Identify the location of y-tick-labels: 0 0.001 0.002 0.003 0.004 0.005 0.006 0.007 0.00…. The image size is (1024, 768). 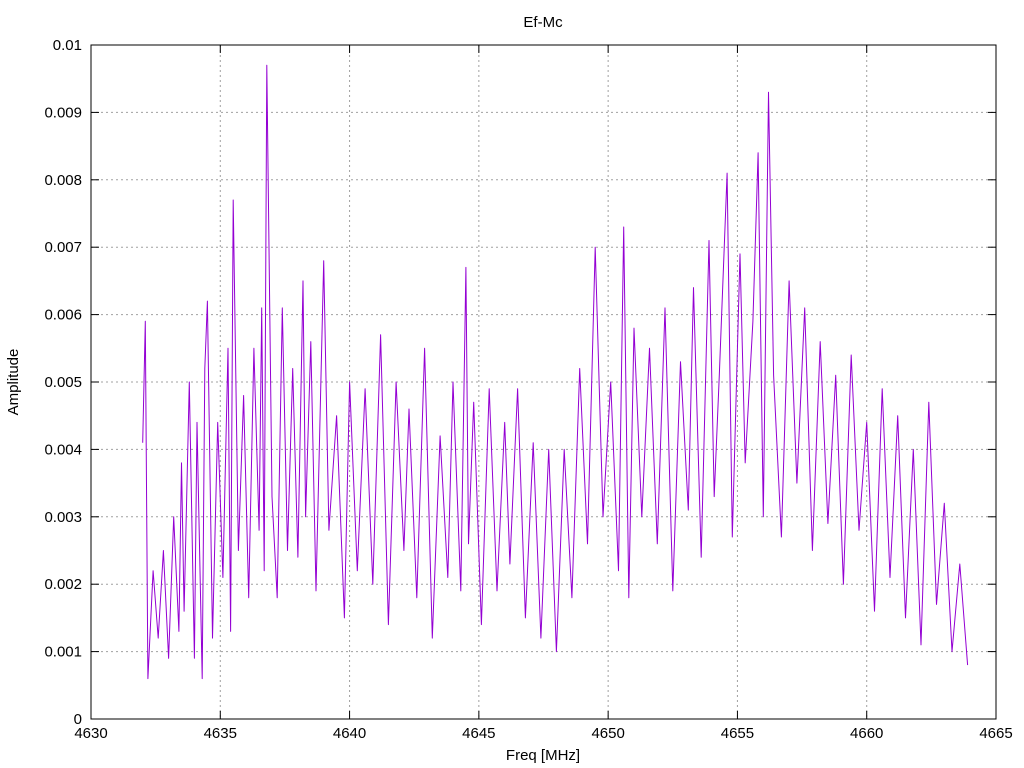
(63, 382).